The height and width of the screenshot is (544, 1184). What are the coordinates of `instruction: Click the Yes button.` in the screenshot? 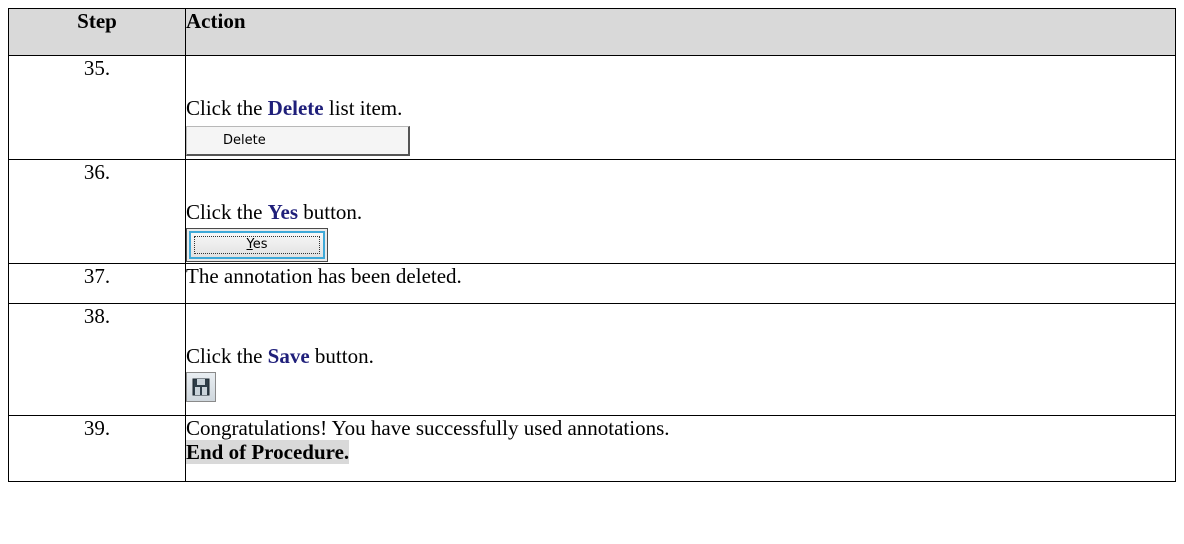 It's located at (680, 192).